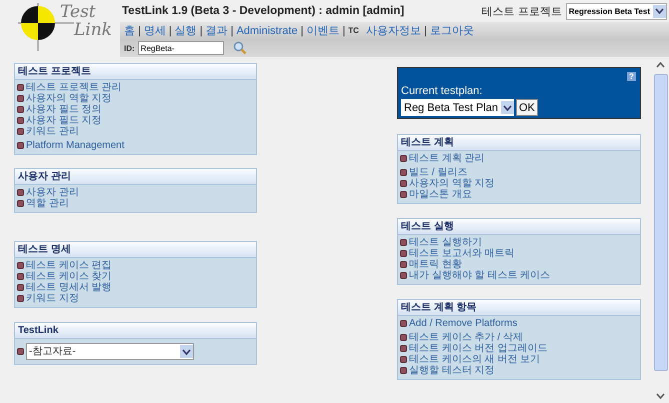 This screenshot has height=403, width=669. What do you see at coordinates (438, 172) in the screenshot?
I see `menu-link: 빌드 / 릴리즈` at bounding box center [438, 172].